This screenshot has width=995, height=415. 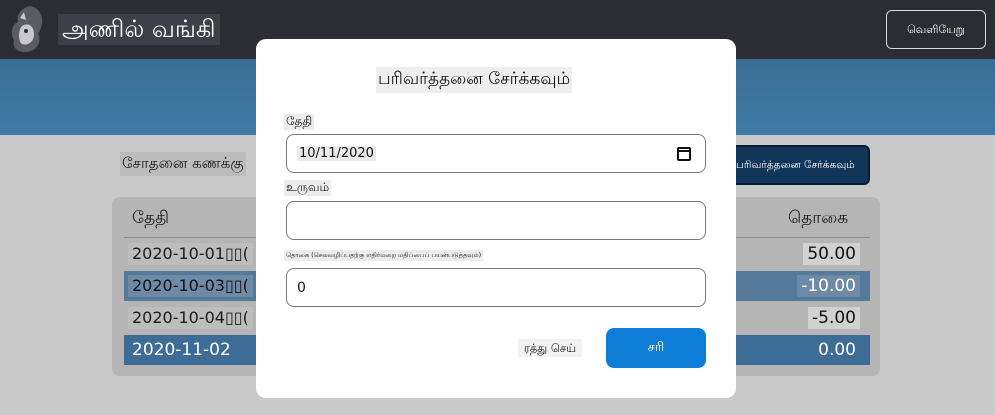 What do you see at coordinates (190, 254) in the screenshot?
I see `row-date: 2020-10-01▯▯(` at bounding box center [190, 254].